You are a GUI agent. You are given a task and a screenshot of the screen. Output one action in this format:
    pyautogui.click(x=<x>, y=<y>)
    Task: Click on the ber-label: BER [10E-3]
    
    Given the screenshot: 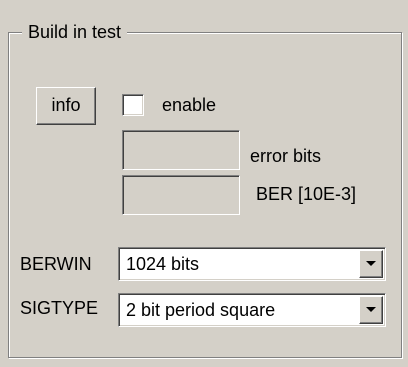 What is the action you would take?
    pyautogui.click(x=306, y=194)
    